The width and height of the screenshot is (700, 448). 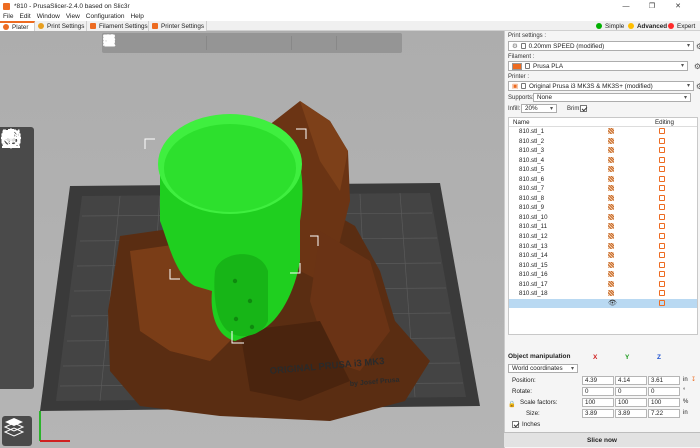 What do you see at coordinates (603, 151) in the screenshot?
I see `list-item: 810.stl_3` at bounding box center [603, 151].